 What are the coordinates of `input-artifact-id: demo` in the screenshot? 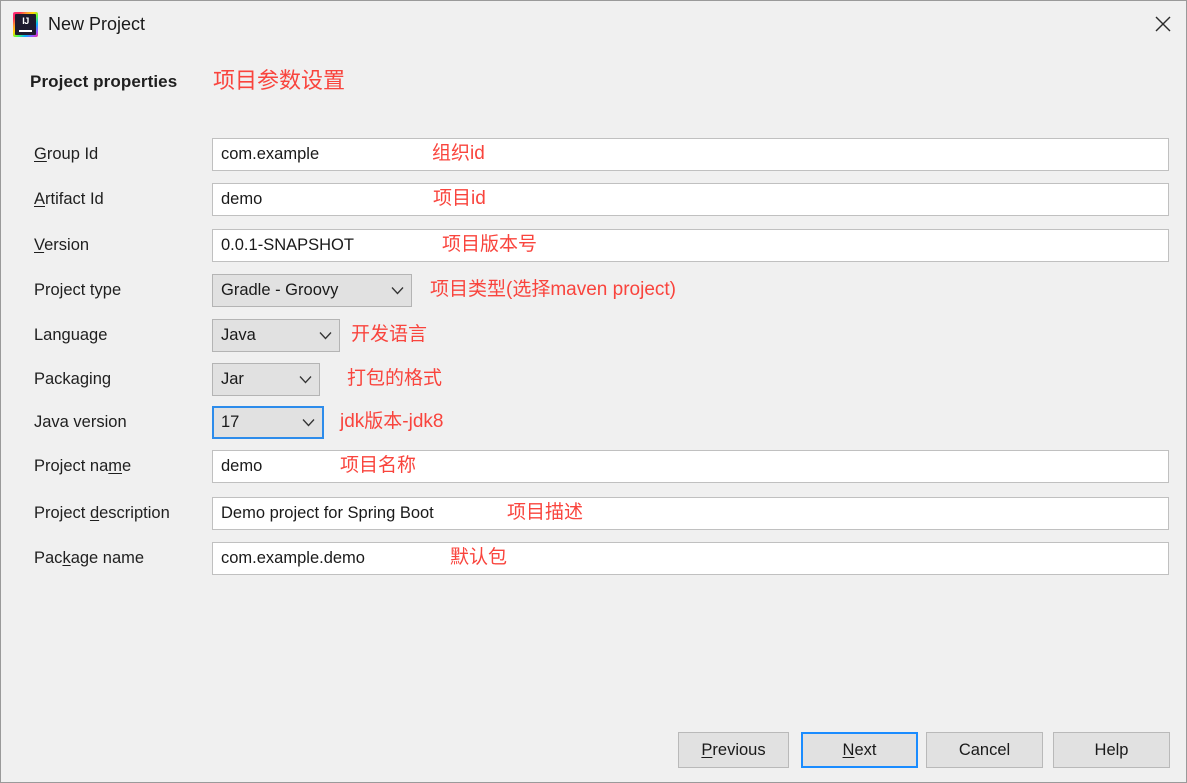 It's located at (690, 199).